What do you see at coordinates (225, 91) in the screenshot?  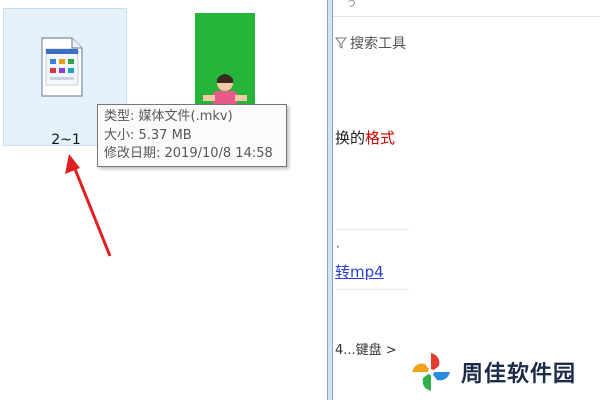 I see `child-figure-image` at bounding box center [225, 91].